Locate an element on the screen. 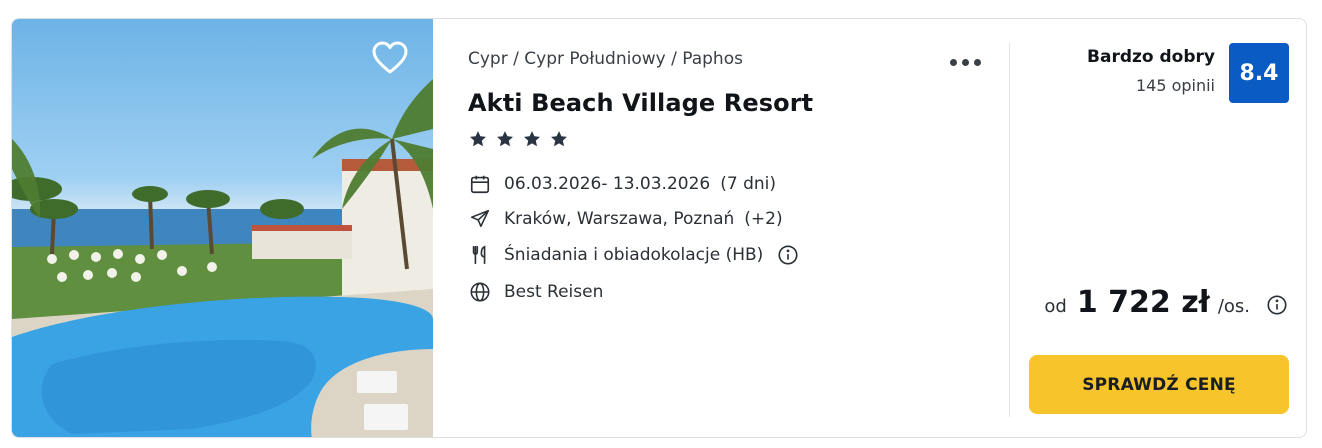 Image resolution: width=1322 pixels, height=448 pixels. board-text: Śniadania i obiadokolacje (HB) is located at coordinates (634, 255).